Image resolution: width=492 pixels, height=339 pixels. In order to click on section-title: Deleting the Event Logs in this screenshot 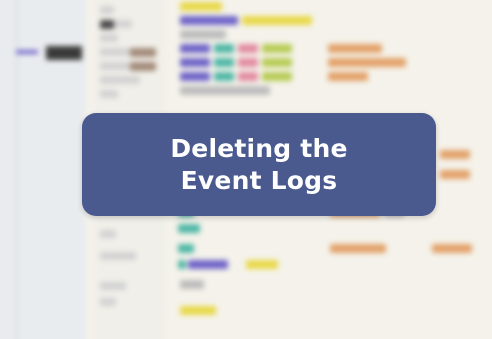, I will do `click(259, 164)`.